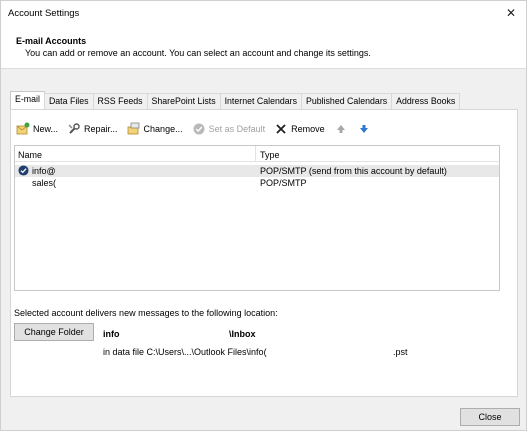  Describe the element at coordinates (27, 100) in the screenshot. I see `tab-email: E-mail` at that location.